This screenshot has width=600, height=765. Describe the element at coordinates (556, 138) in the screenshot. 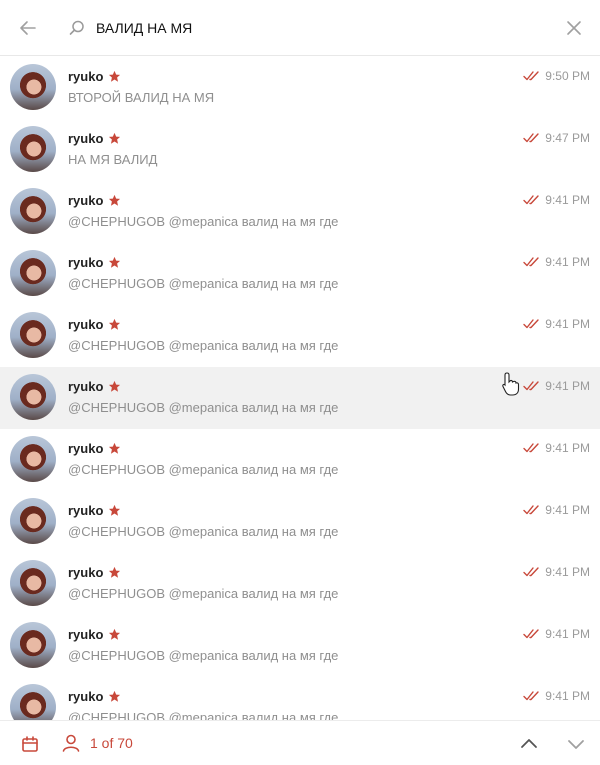

I see `message-meta: 9:47 PM` at that location.